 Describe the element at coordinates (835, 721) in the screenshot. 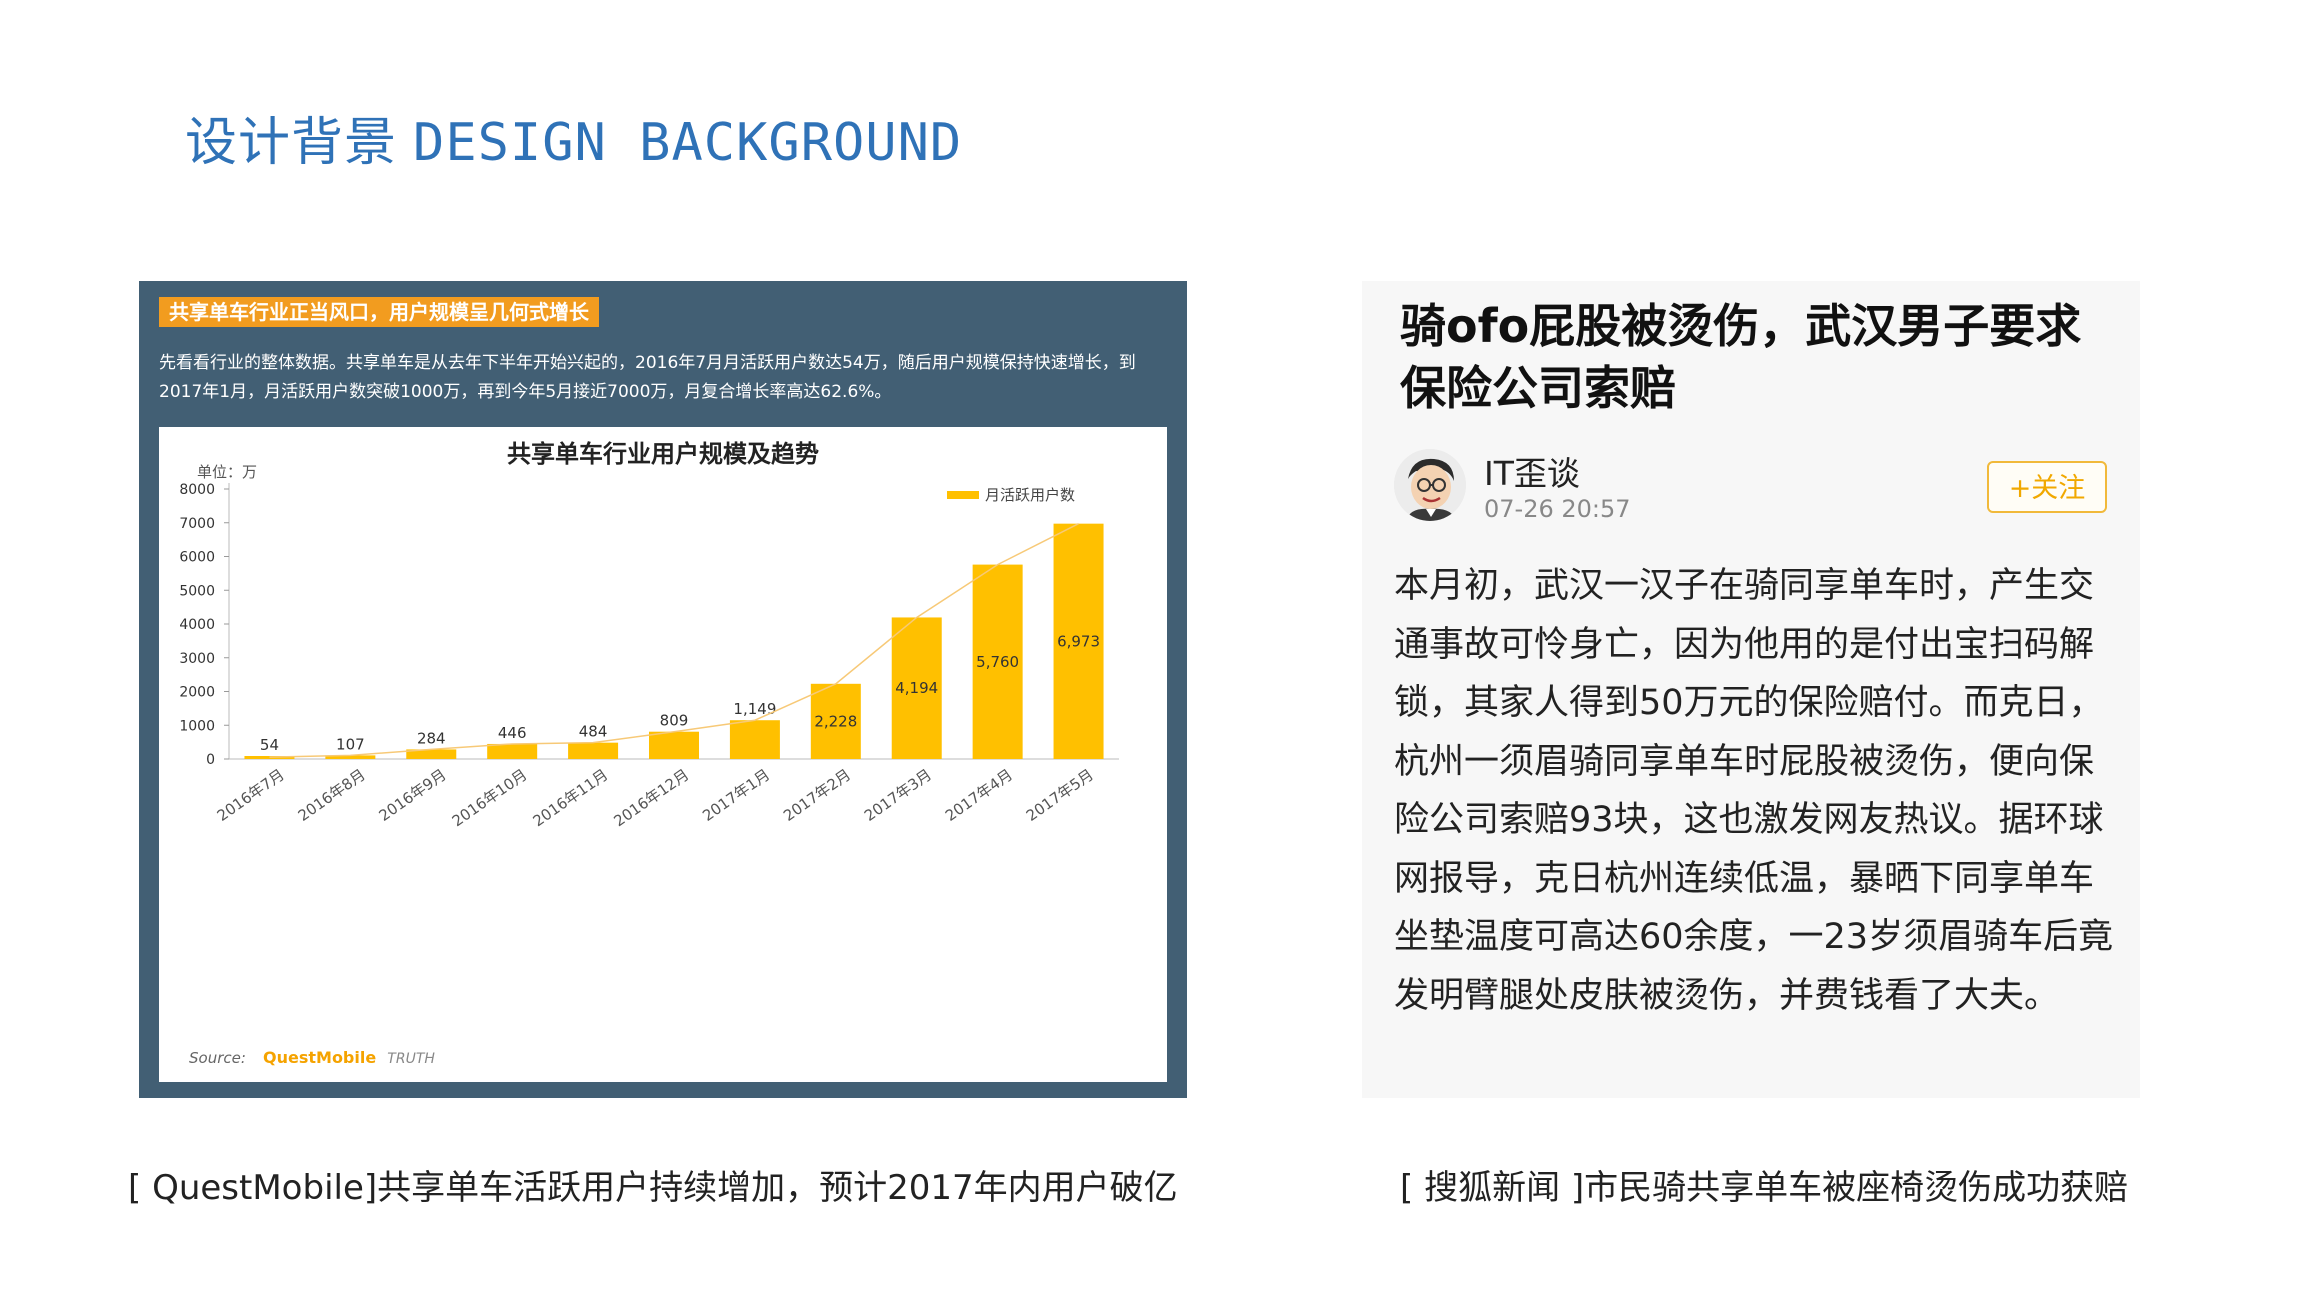

I see `bar-value-label: 2,228` at that location.